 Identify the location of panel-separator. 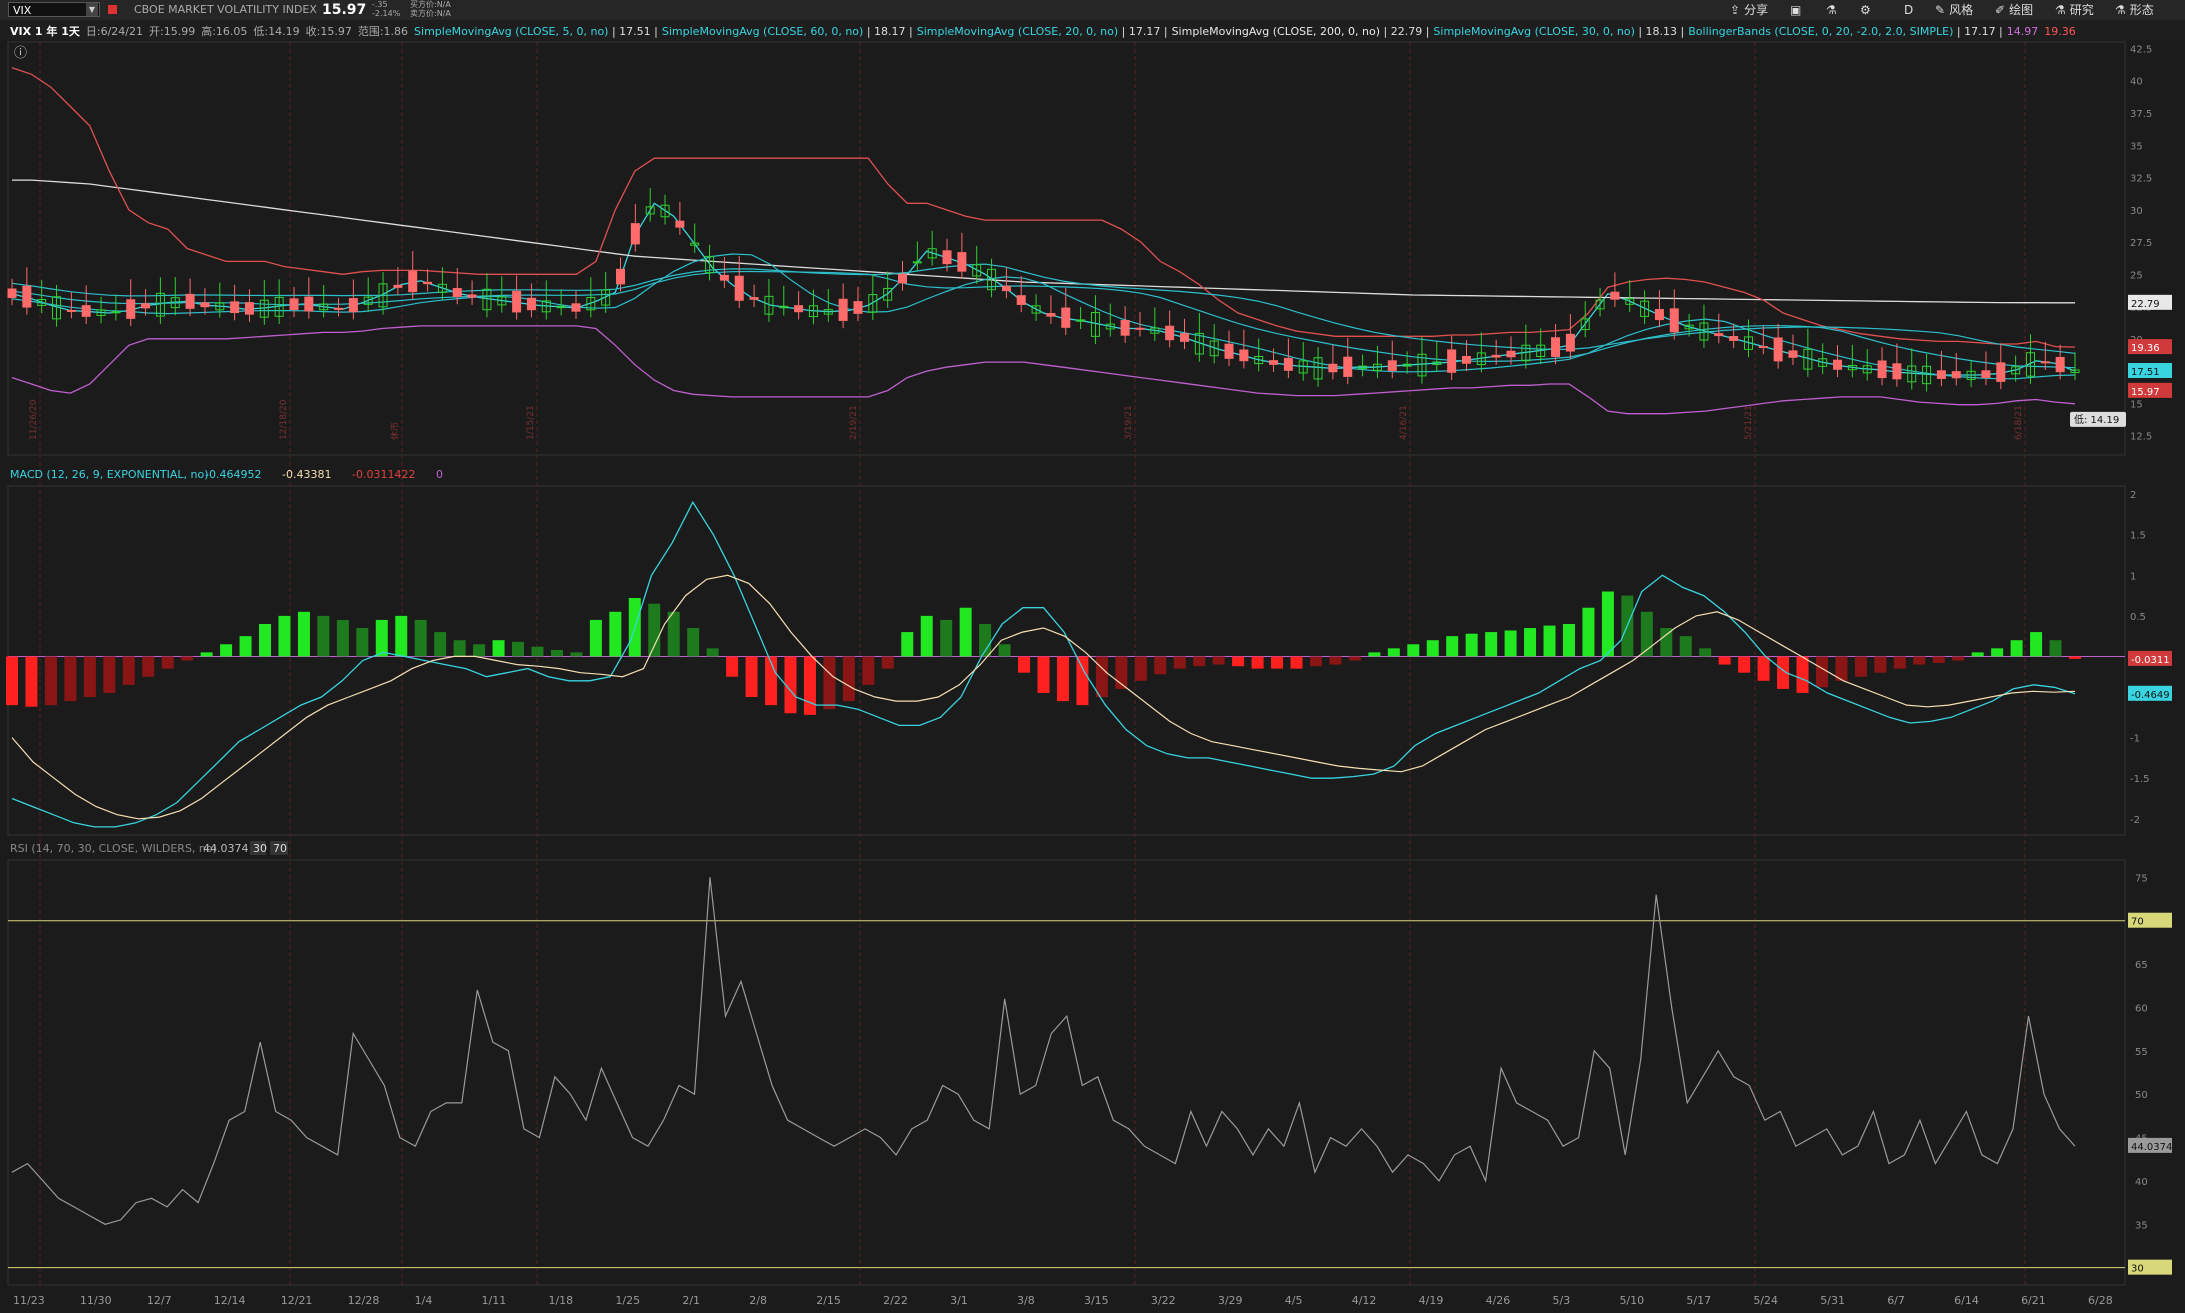
(1062, 848).